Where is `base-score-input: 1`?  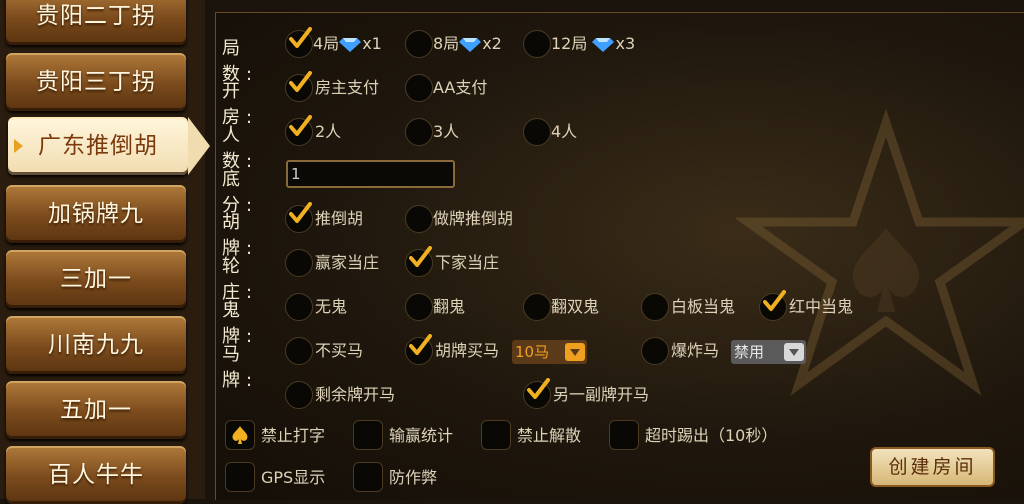
base-score-input: 1 is located at coordinates (370, 174).